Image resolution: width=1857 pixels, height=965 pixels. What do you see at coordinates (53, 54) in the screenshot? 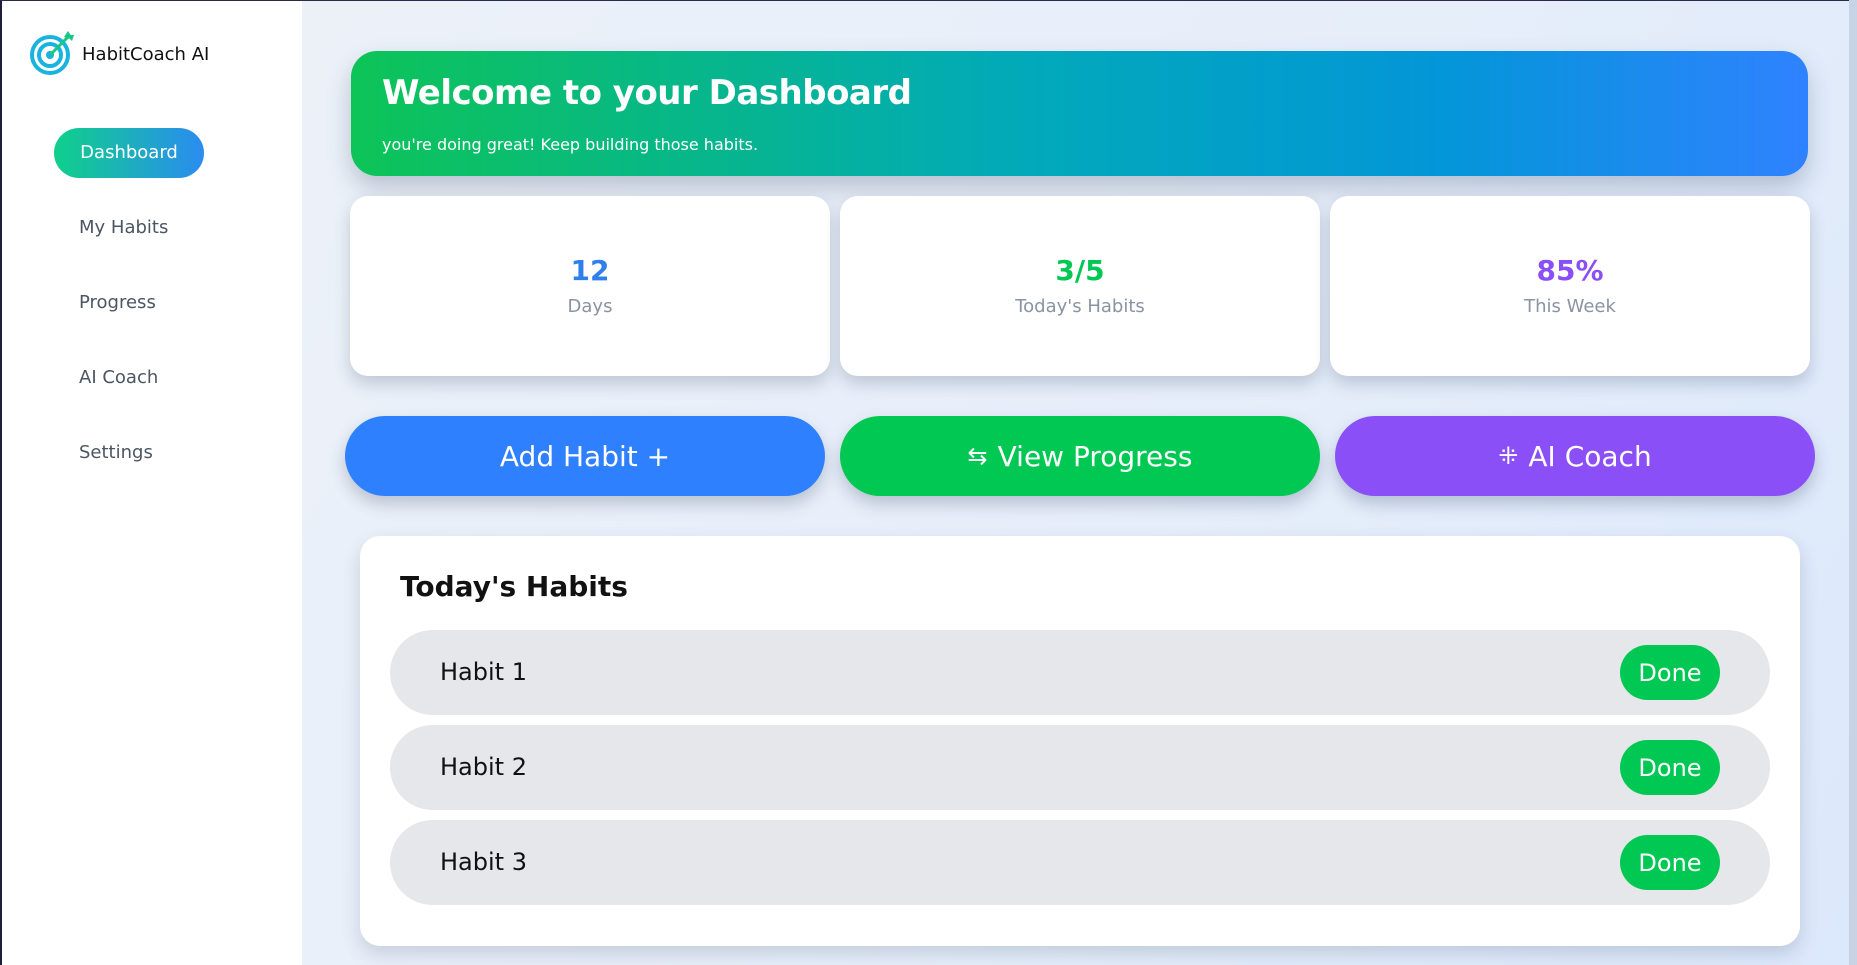
I see `target-arrow-icon` at bounding box center [53, 54].